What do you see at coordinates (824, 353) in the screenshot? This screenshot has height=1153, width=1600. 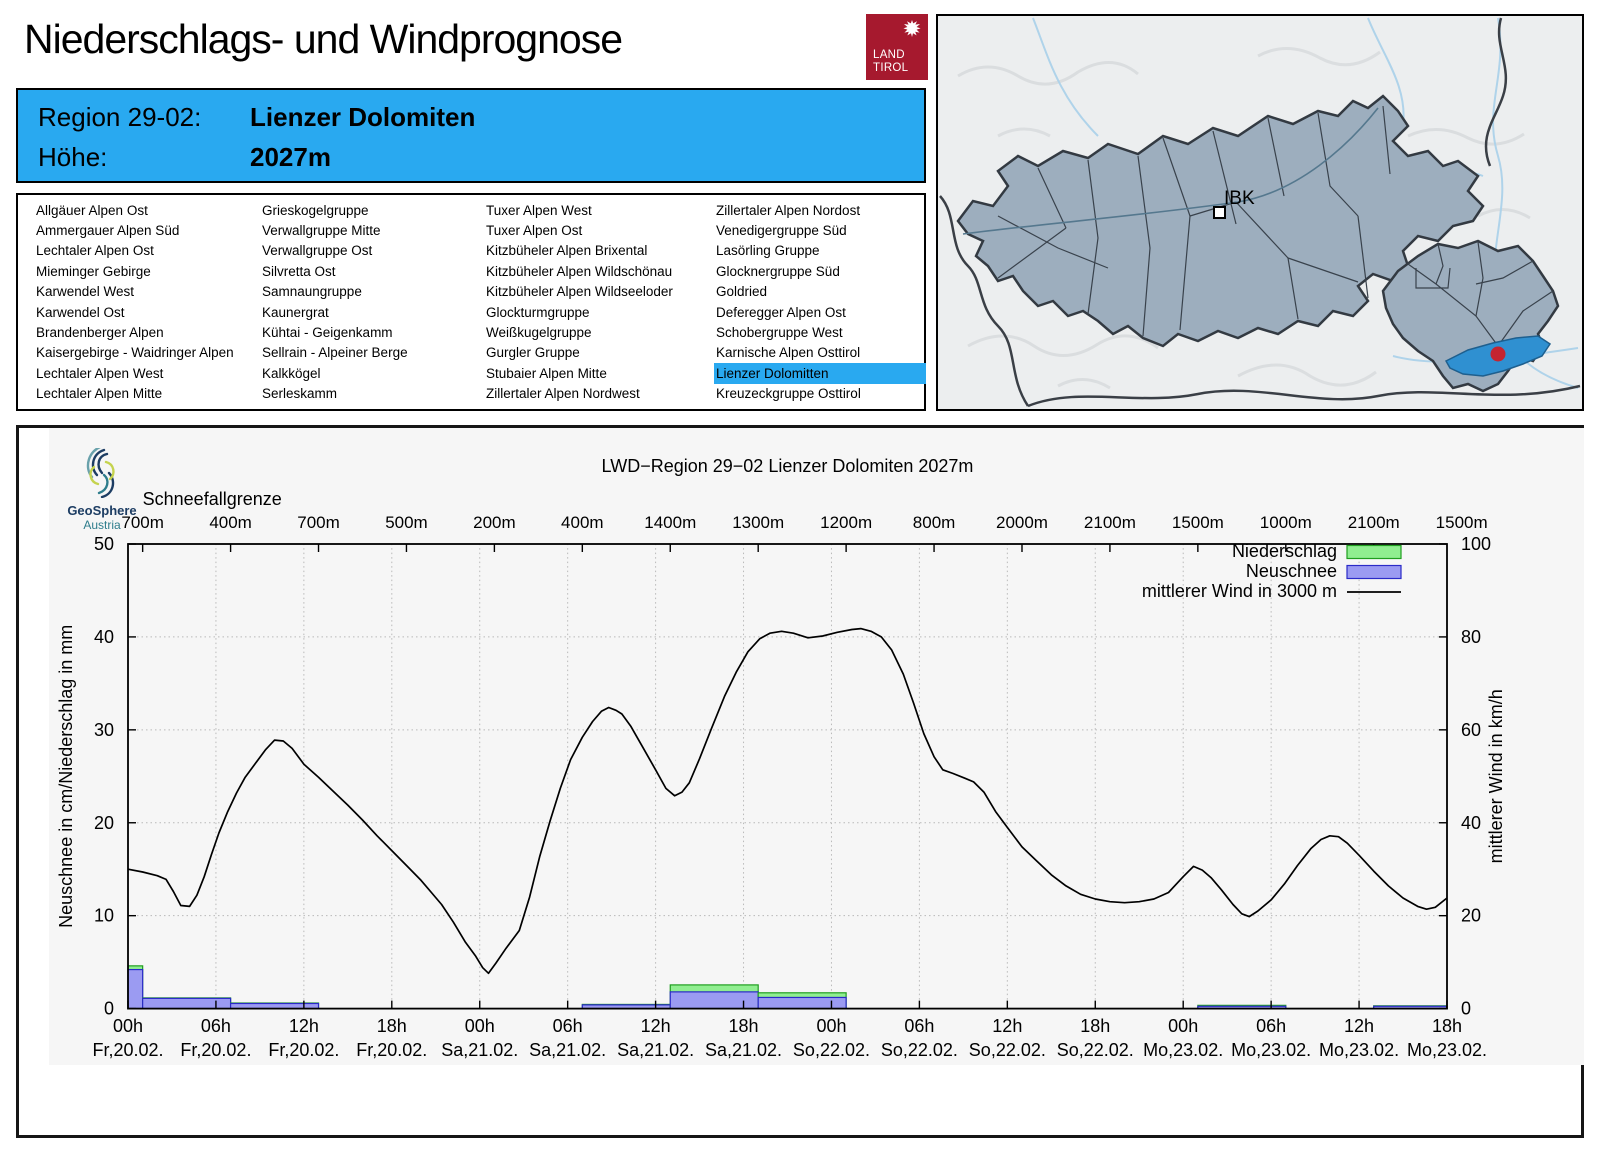 I see `region-list-item: Karnische Alpen Osttirol` at bounding box center [824, 353].